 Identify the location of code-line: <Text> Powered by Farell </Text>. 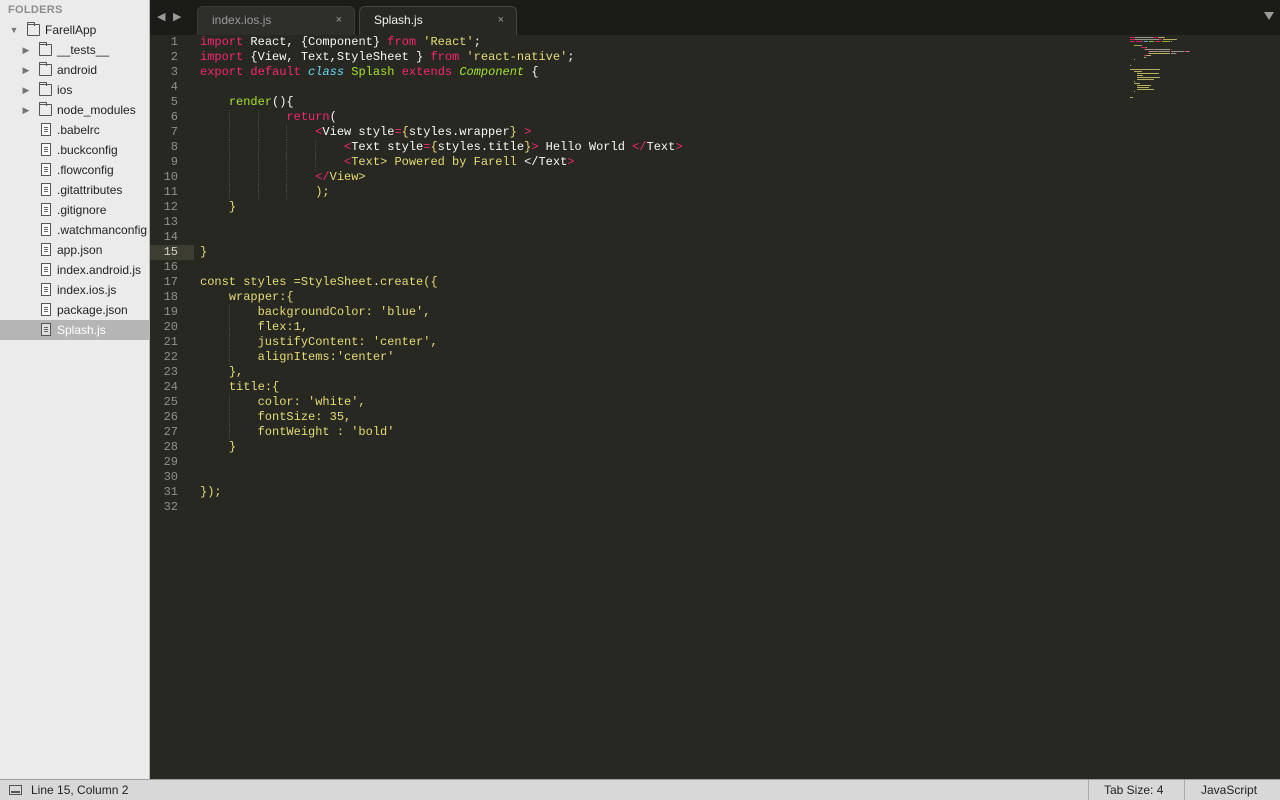
(670, 162).